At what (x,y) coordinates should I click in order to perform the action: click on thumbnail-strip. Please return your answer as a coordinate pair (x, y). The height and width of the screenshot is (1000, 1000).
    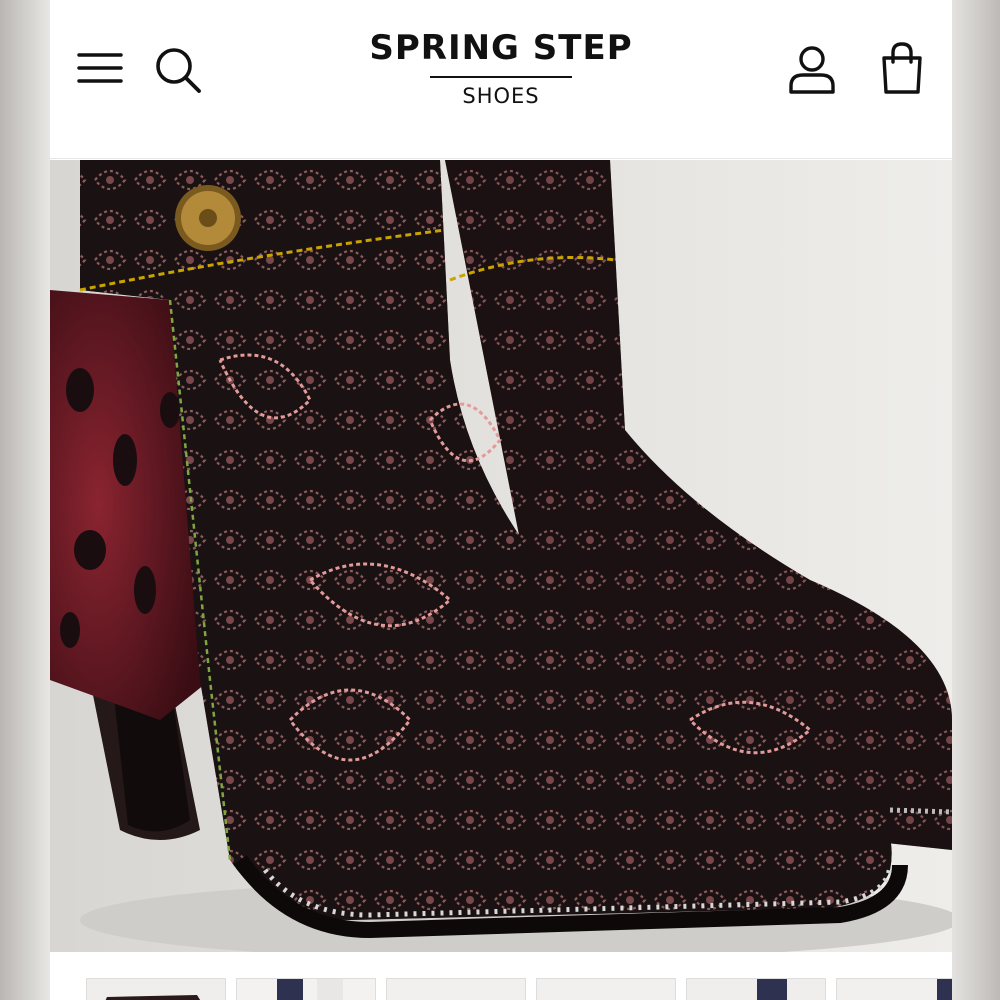
    Looking at the image, I should click on (501, 979).